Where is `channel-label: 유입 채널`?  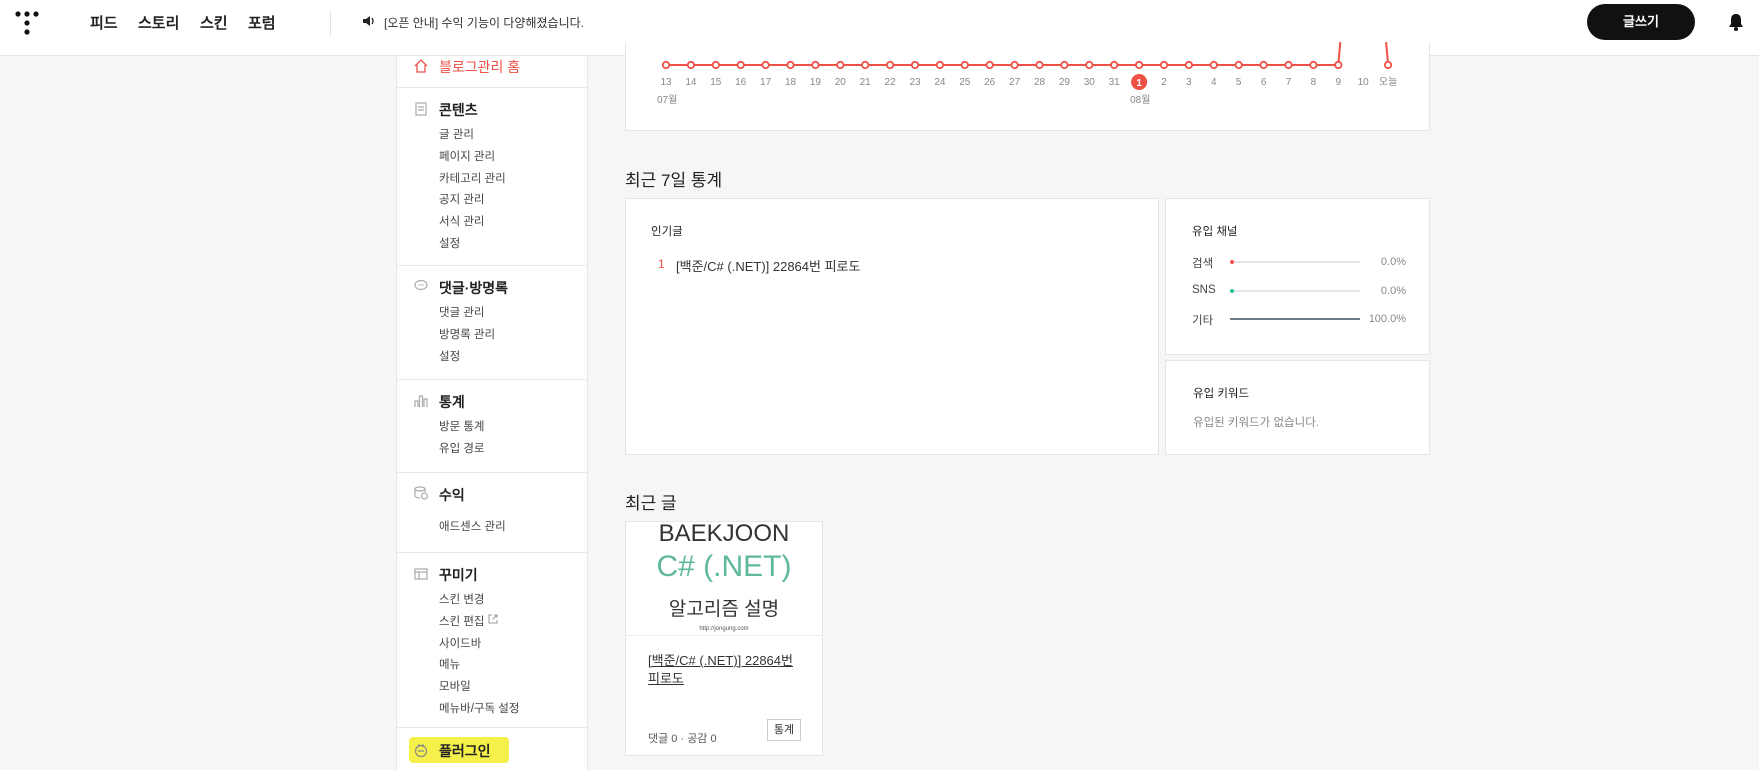 channel-label: 유입 채널 is located at coordinates (1215, 232).